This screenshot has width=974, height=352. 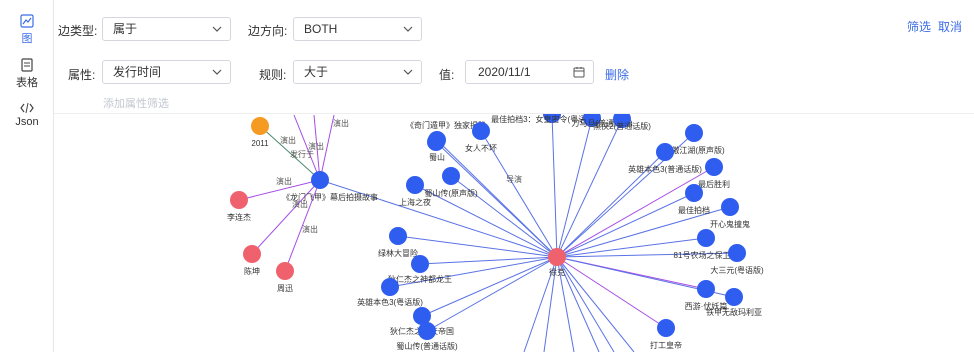 I want to click on graph-node-lmhz, so click(x=320, y=180).